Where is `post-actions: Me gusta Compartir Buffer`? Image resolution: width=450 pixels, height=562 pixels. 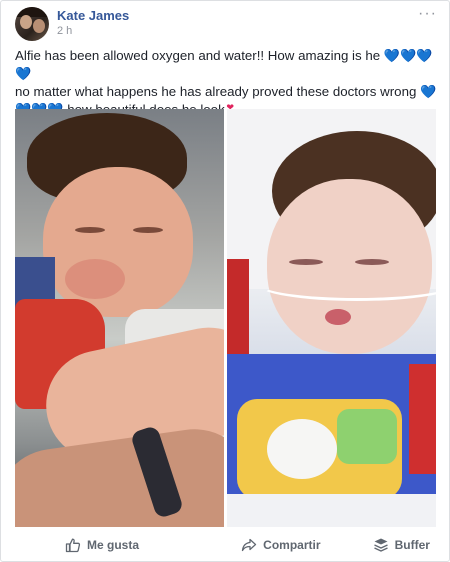
post-actions: Me gusta Compartir Buffer is located at coordinates (225, 545).